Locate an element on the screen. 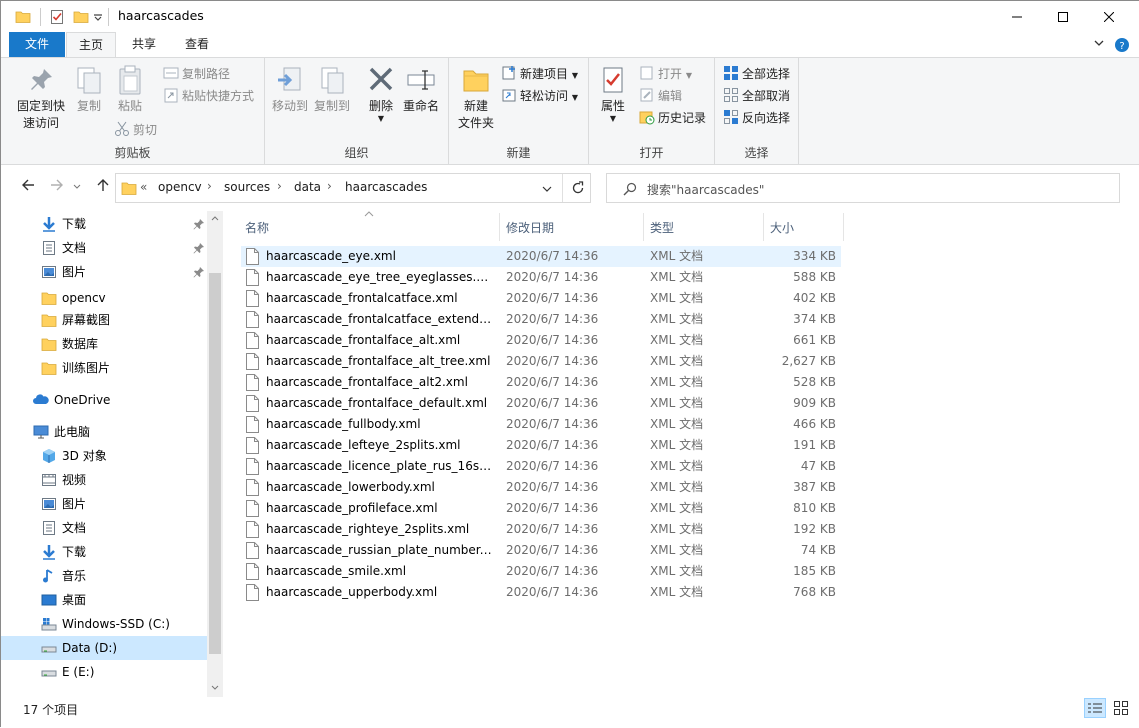  select-none-button: 全部取消 is located at coordinates (756, 96).